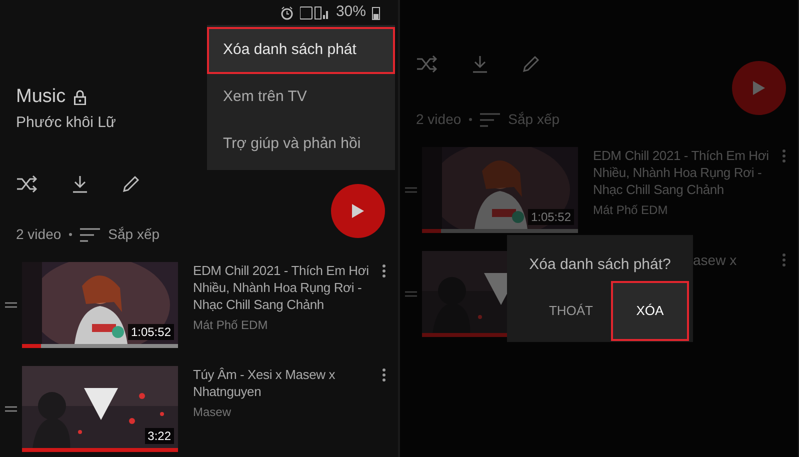 The width and height of the screenshot is (799, 457). What do you see at coordinates (301, 97) in the screenshot?
I see `menu-item: Xem trên TV` at bounding box center [301, 97].